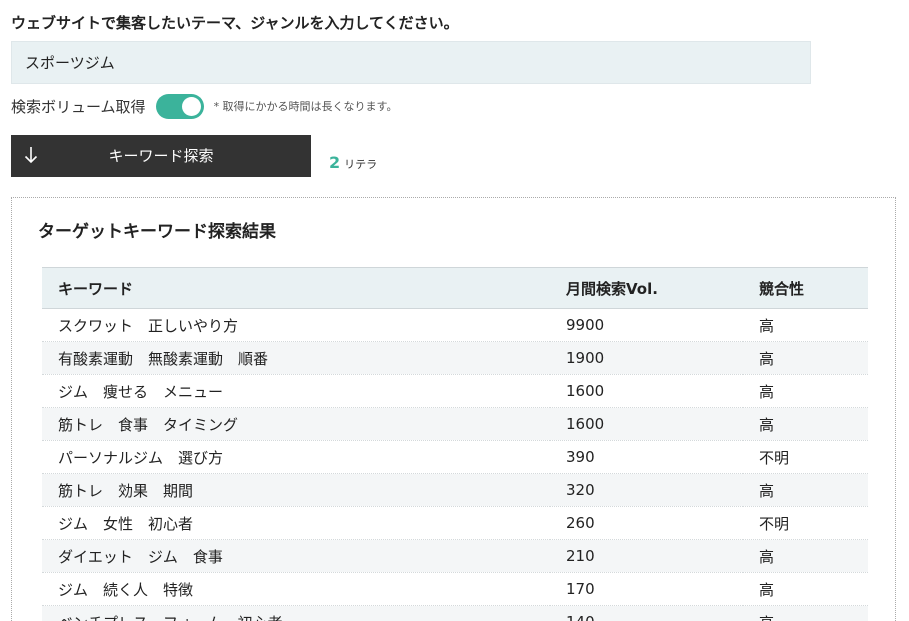 This screenshot has width=909, height=621. What do you see at coordinates (305, 106) in the screenshot?
I see `volume-note: * 取得にかかる時間は長くなります。` at bounding box center [305, 106].